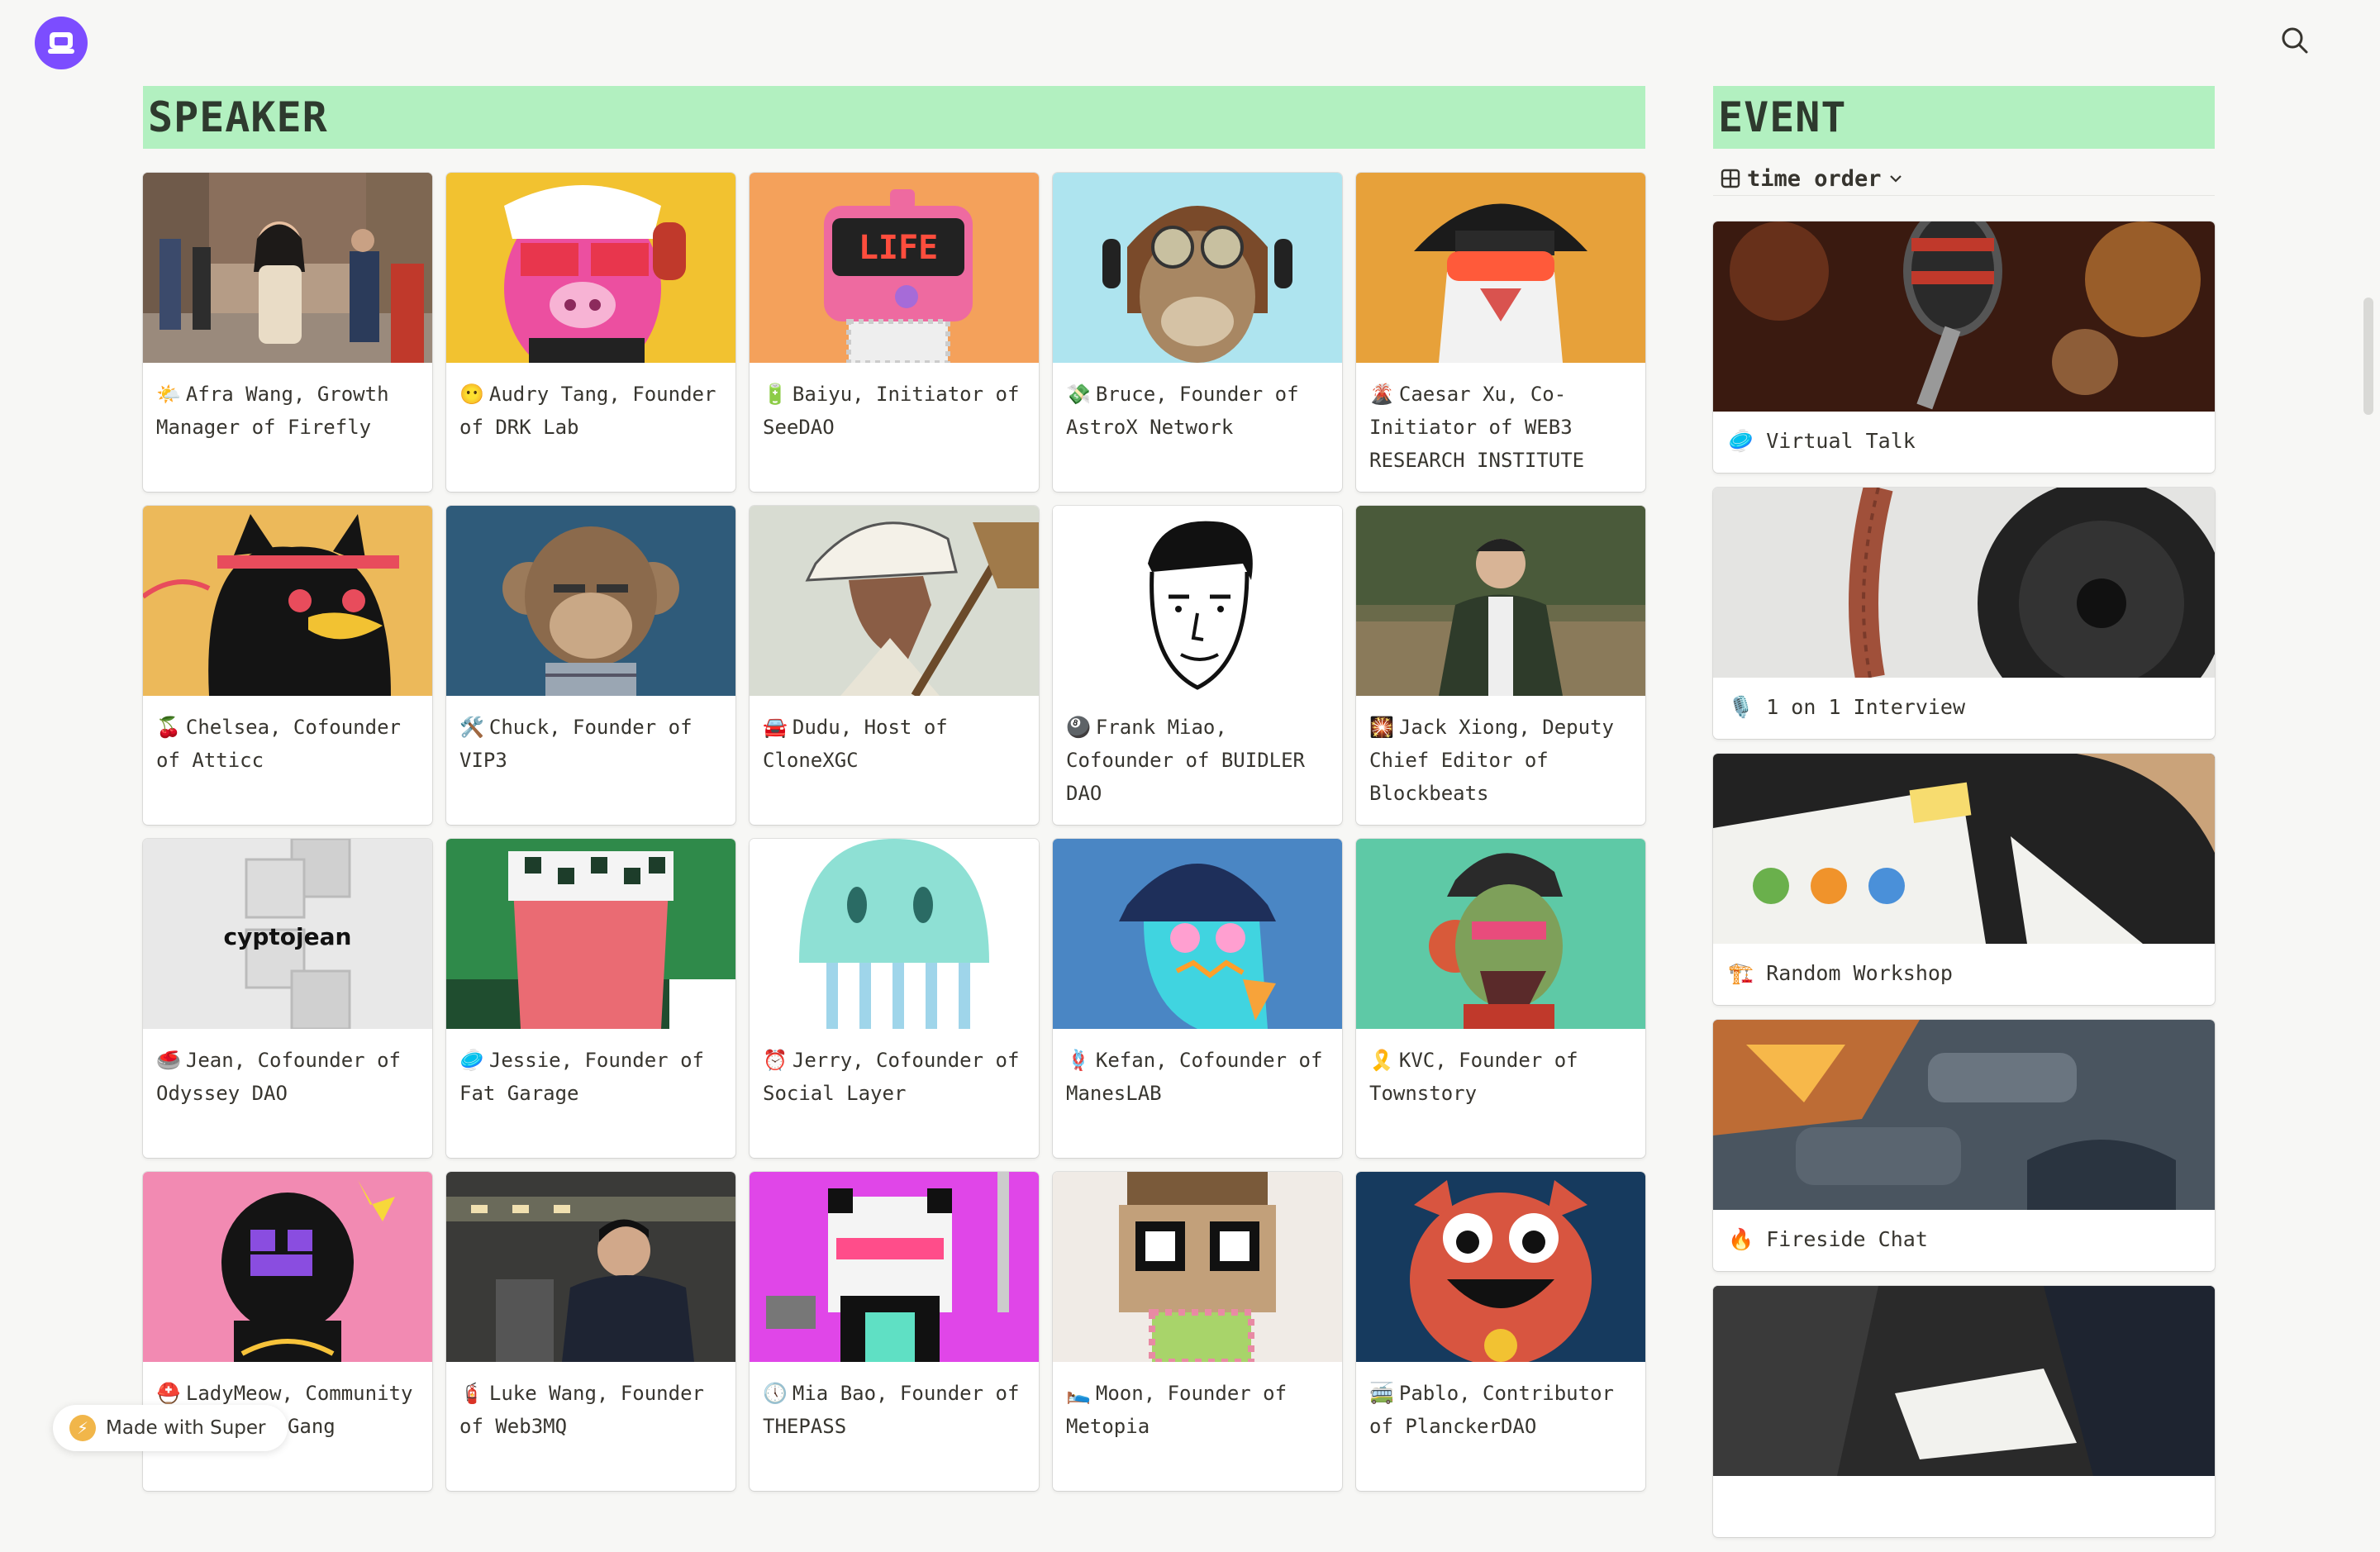 Image resolution: width=2380 pixels, height=1552 pixels. I want to click on speaker-card: 🛌 Moon, Founder of Metopia, so click(1197, 1331).